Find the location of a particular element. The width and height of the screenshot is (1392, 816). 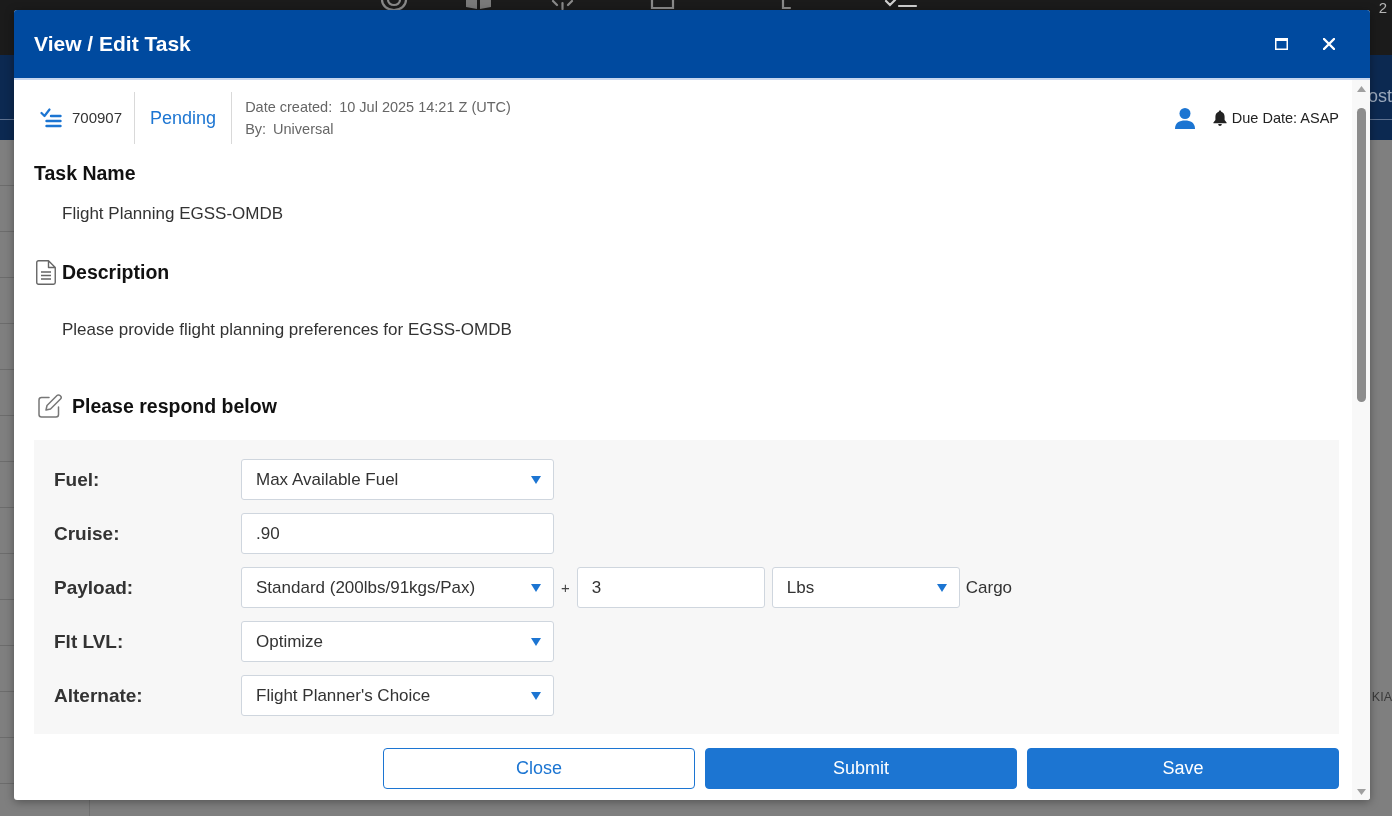

dropdown-select: Optimize is located at coordinates (397, 641).